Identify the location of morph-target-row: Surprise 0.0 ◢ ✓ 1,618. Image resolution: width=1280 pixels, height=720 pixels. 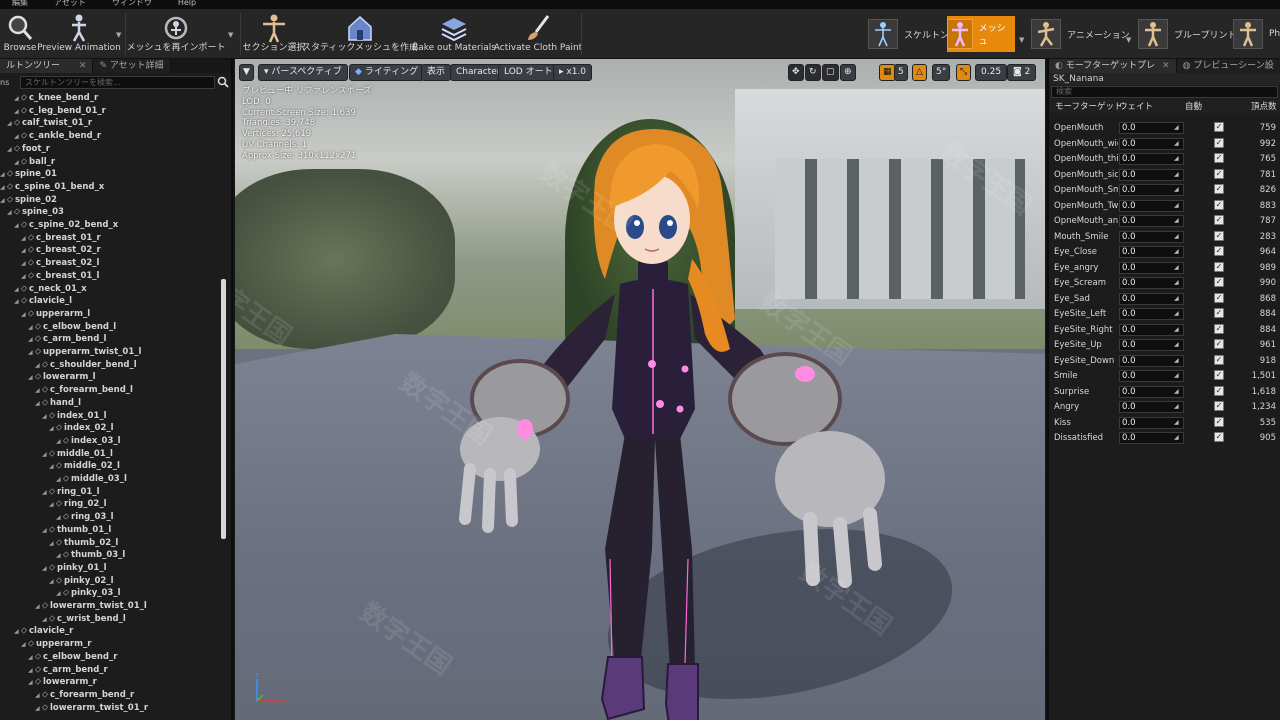
(1165, 392).